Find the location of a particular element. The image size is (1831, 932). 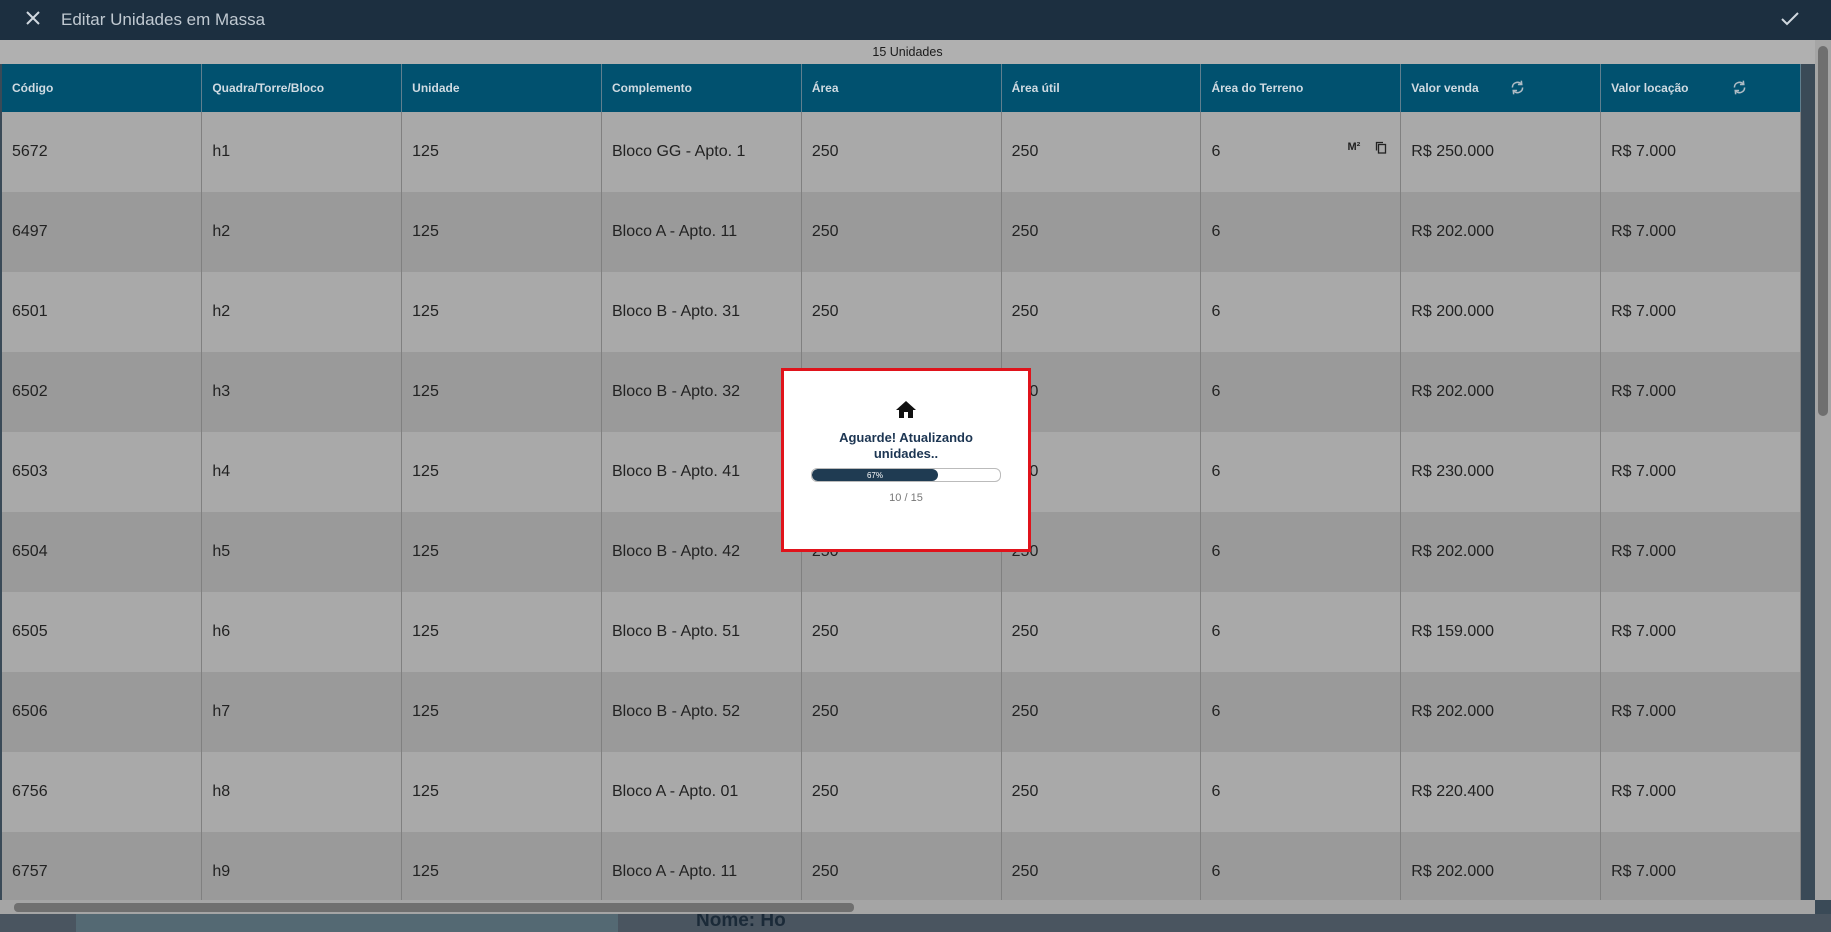

column-header: Unidade is located at coordinates (501, 88).